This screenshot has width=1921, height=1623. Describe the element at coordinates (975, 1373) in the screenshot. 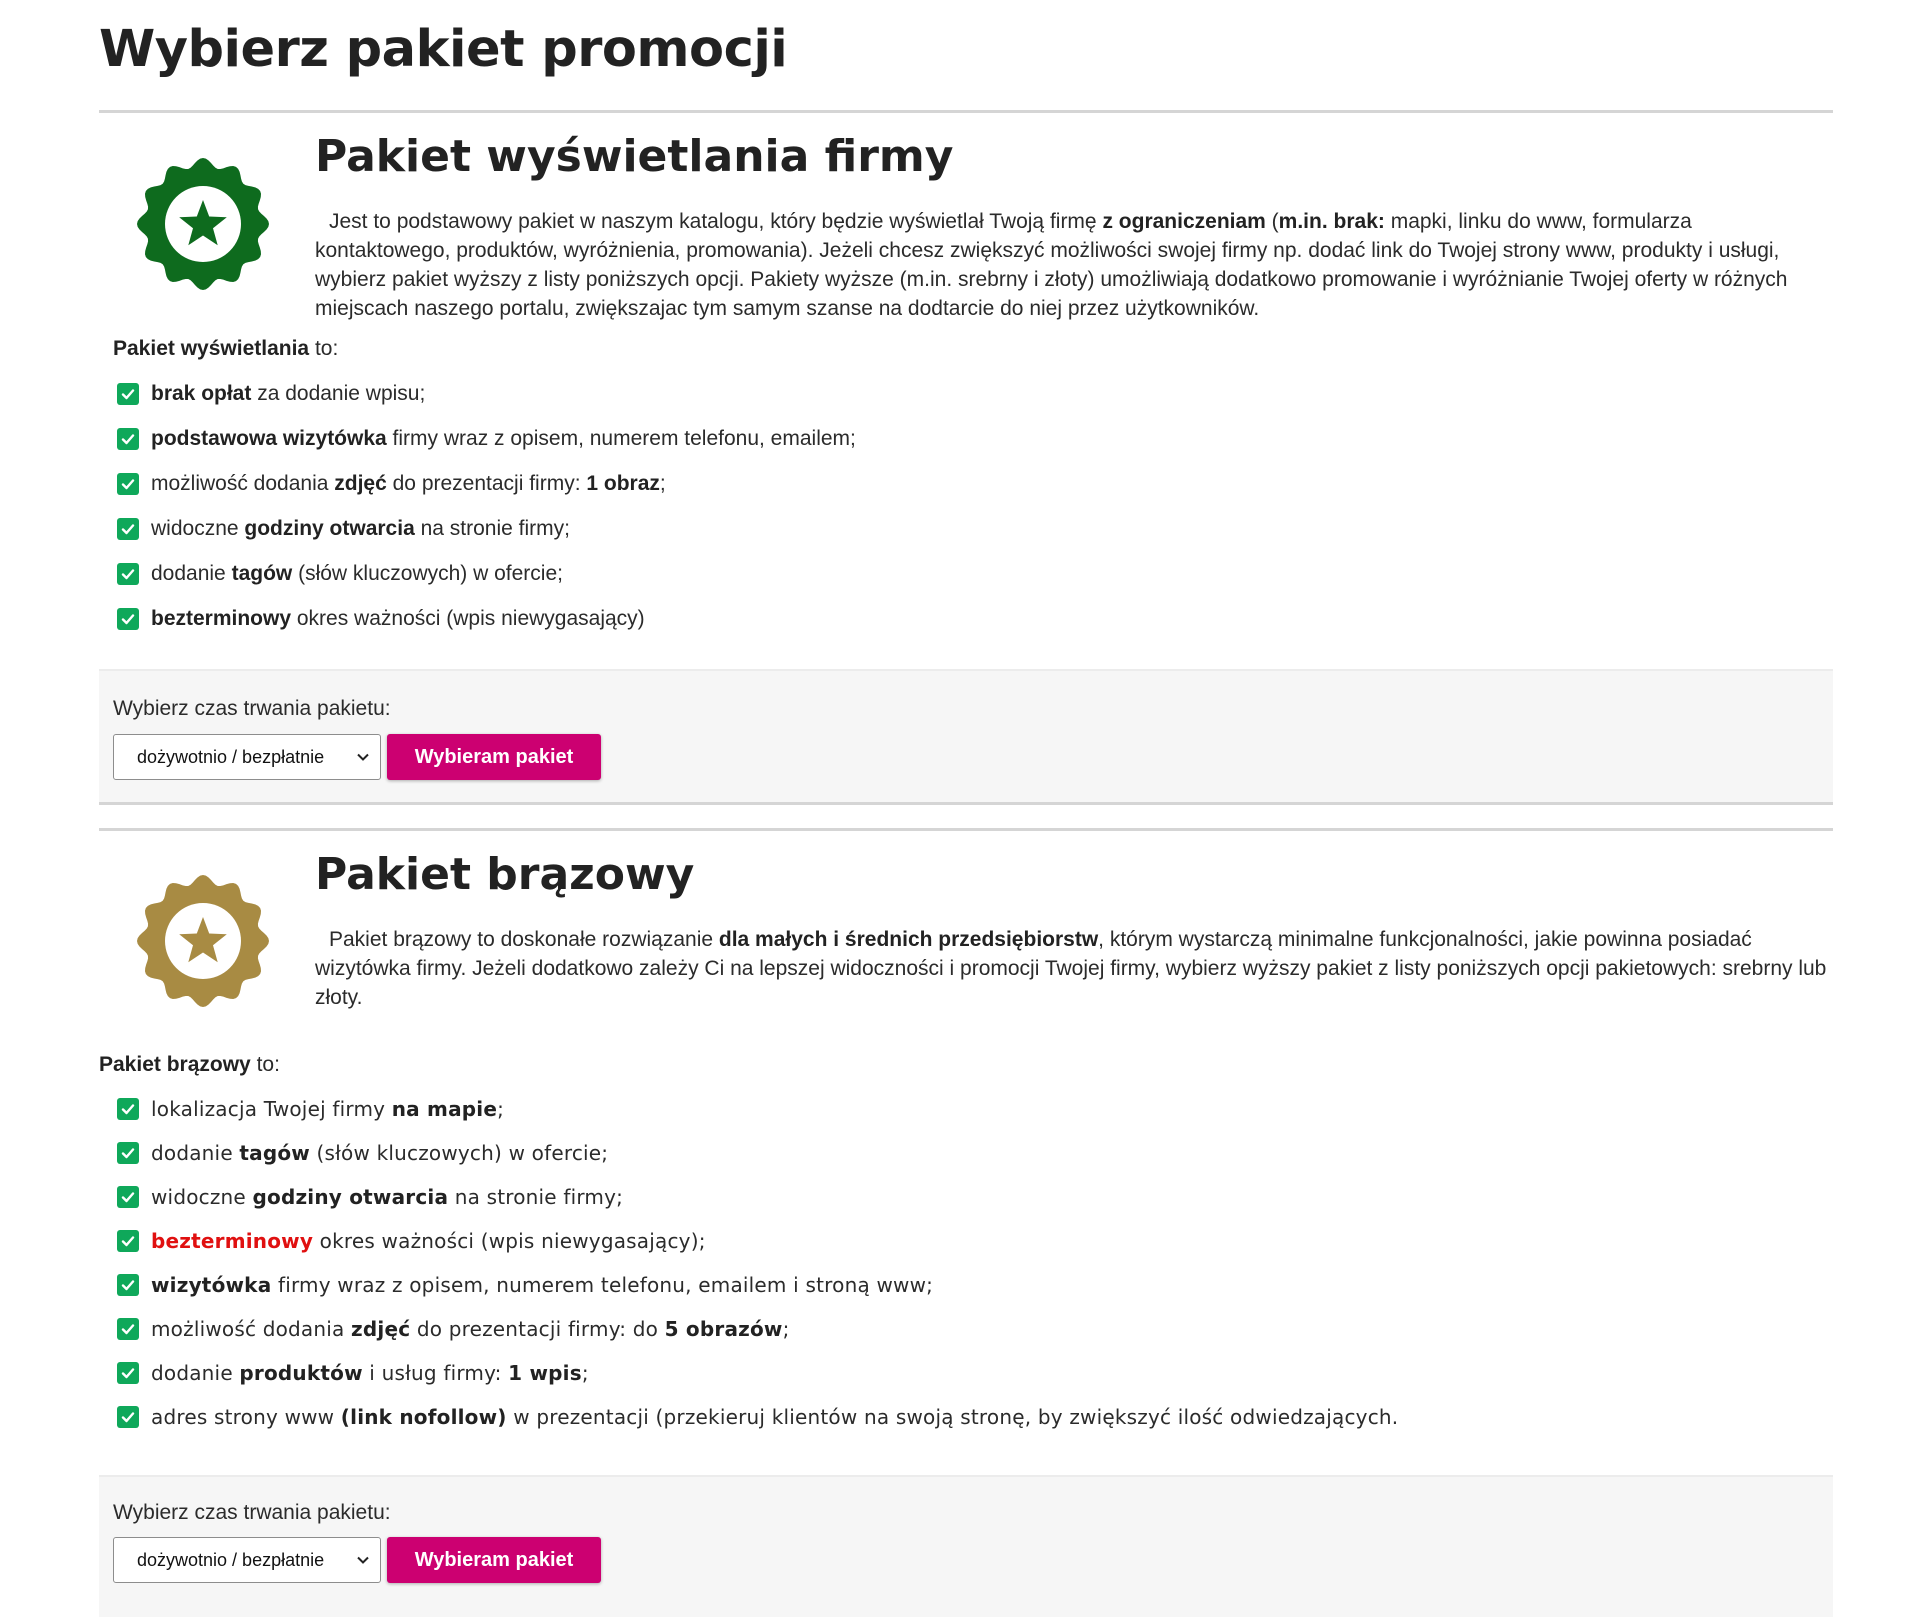

I see `feature-item: dodanie produktów i usług firmy: 1 wpis;` at that location.